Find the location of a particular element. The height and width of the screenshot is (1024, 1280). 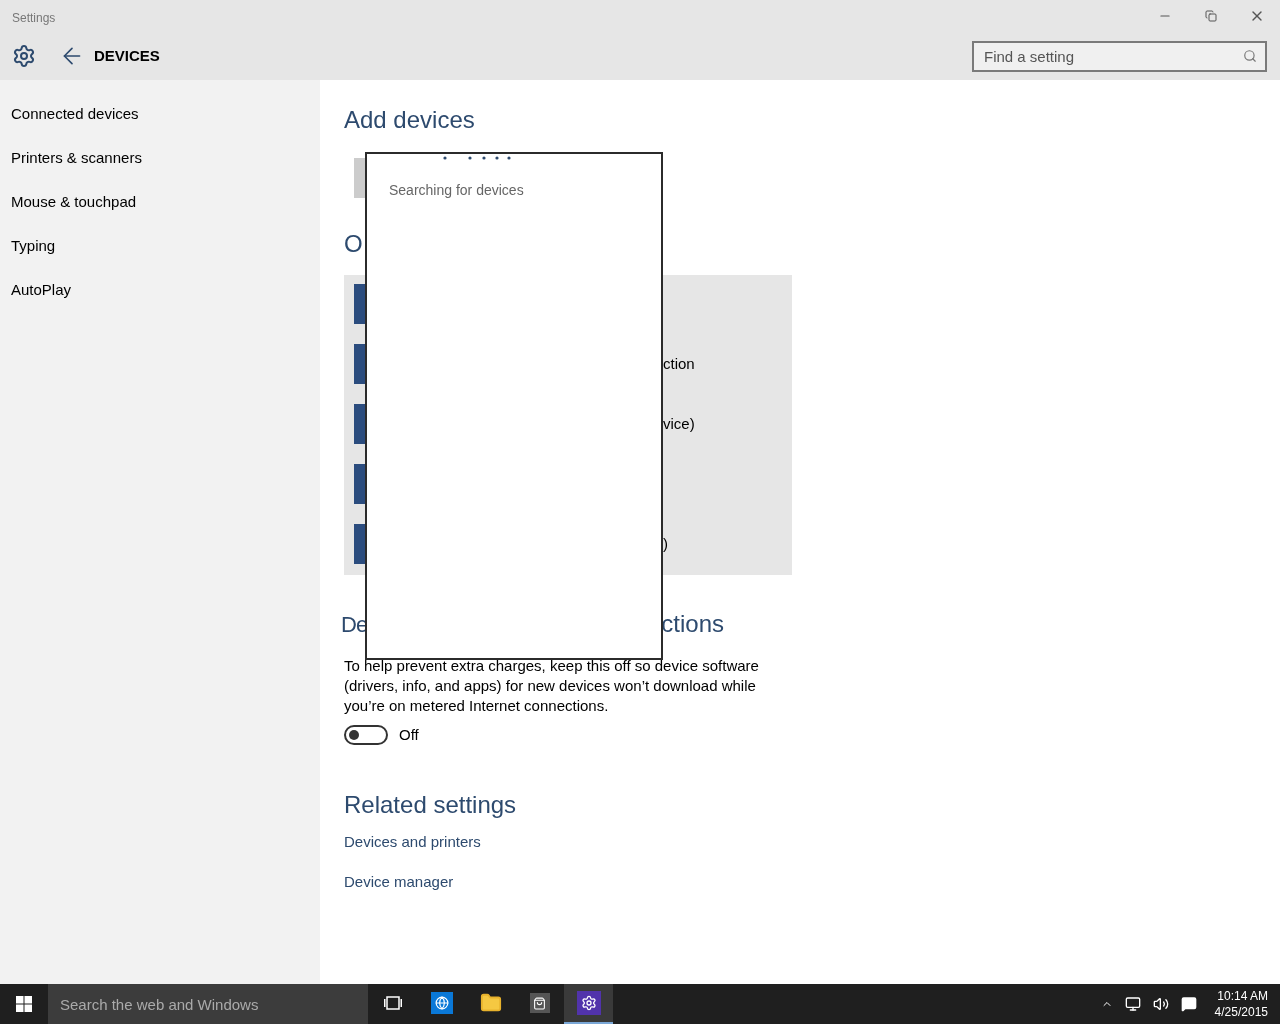

settings-link: Device manager is located at coordinates (399, 880).